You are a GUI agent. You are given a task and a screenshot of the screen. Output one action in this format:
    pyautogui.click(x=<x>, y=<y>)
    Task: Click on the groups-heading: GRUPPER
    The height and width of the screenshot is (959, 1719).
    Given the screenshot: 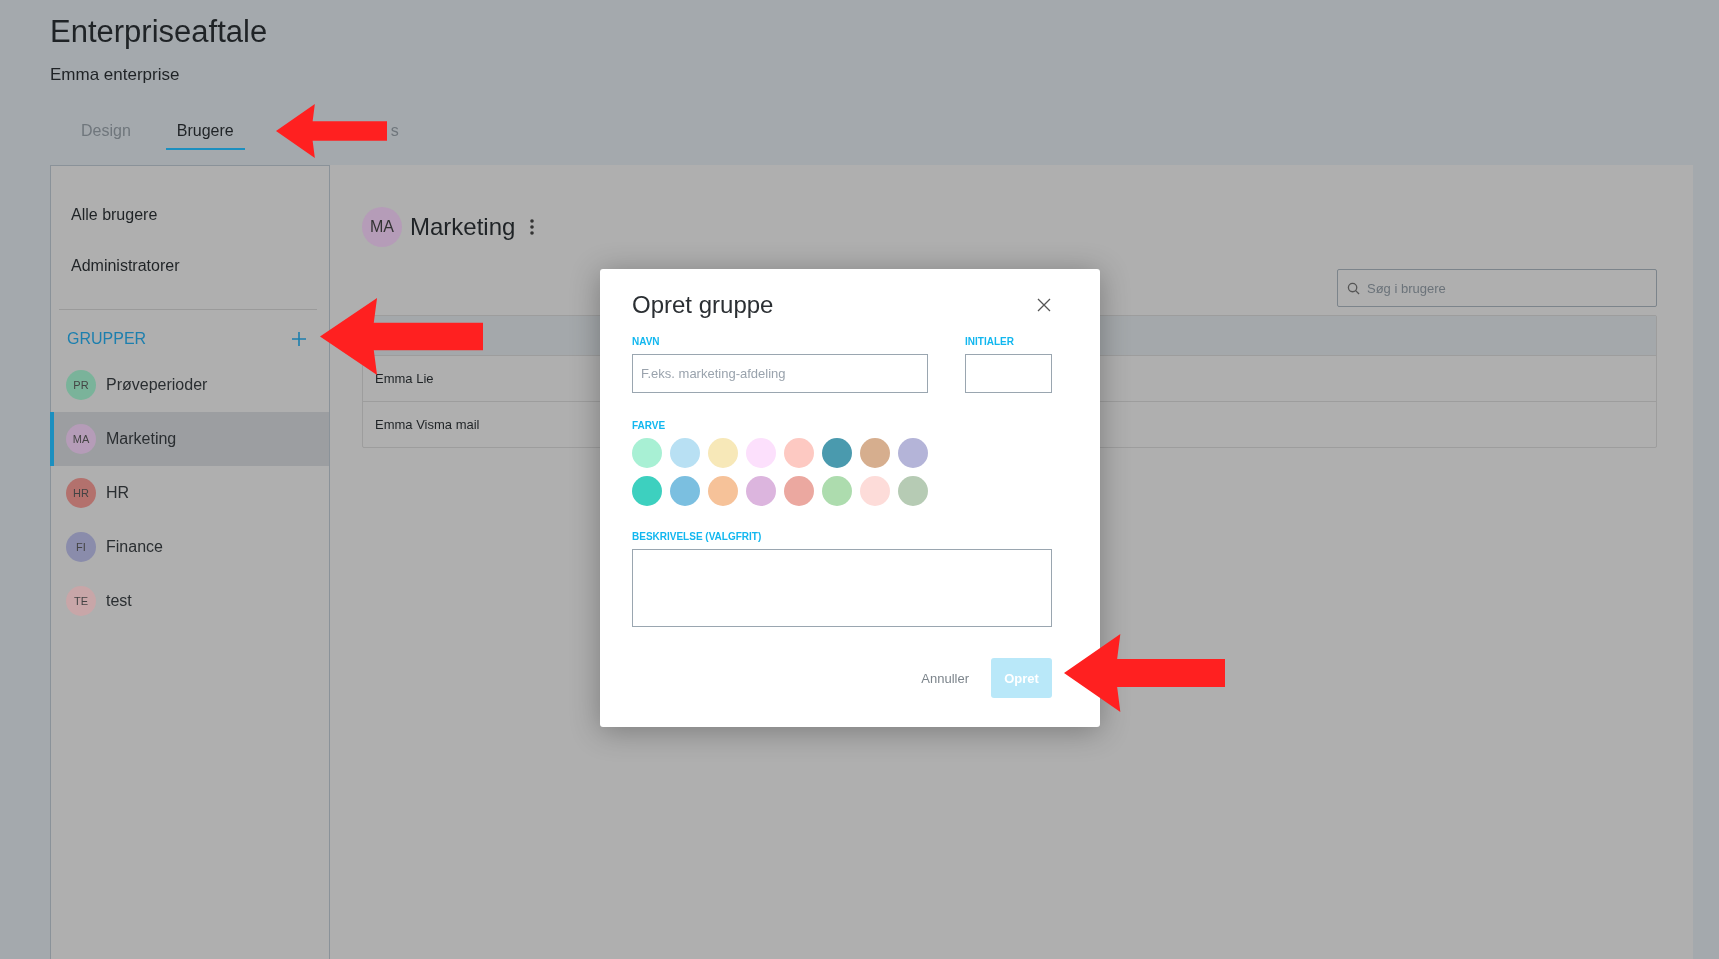 What is the action you would take?
    pyautogui.click(x=107, y=339)
    